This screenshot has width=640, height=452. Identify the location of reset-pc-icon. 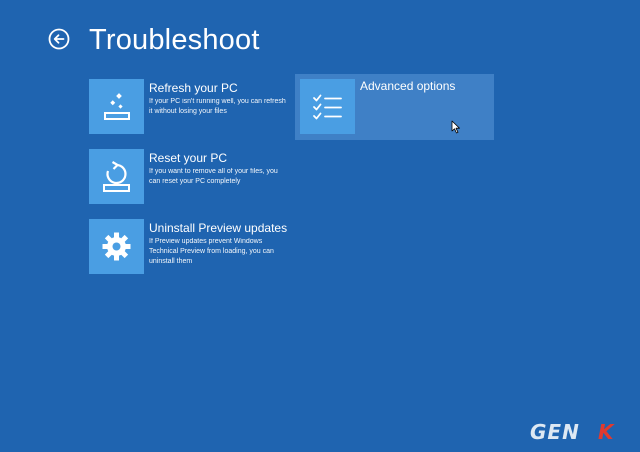
(116, 176).